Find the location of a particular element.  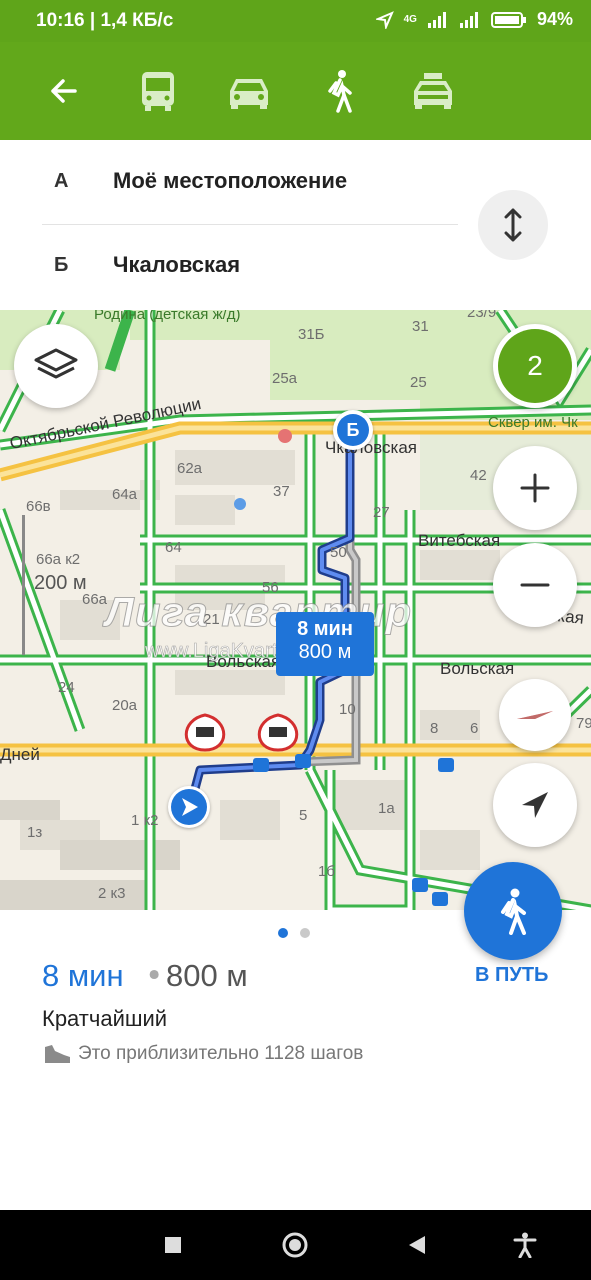

swap-icon is located at coordinates (513, 225).